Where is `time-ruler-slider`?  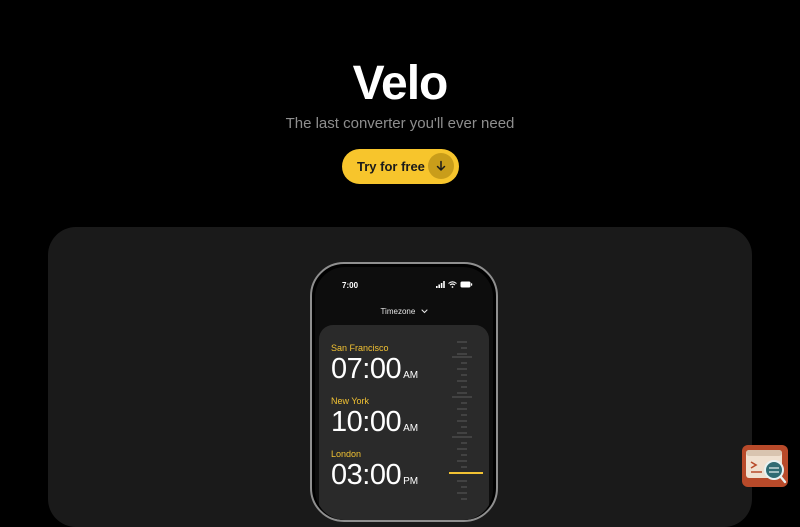
time-ruler-slider is located at coordinates (404, 393).